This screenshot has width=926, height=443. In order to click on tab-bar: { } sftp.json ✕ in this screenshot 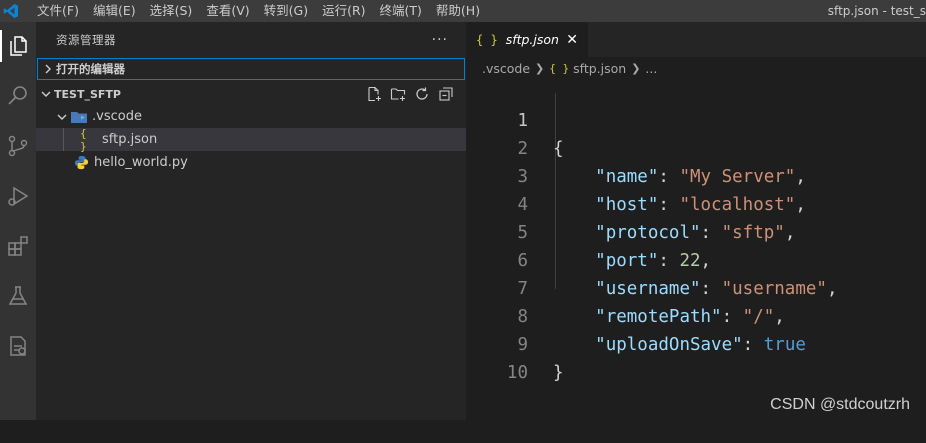, I will do `click(696, 39)`.